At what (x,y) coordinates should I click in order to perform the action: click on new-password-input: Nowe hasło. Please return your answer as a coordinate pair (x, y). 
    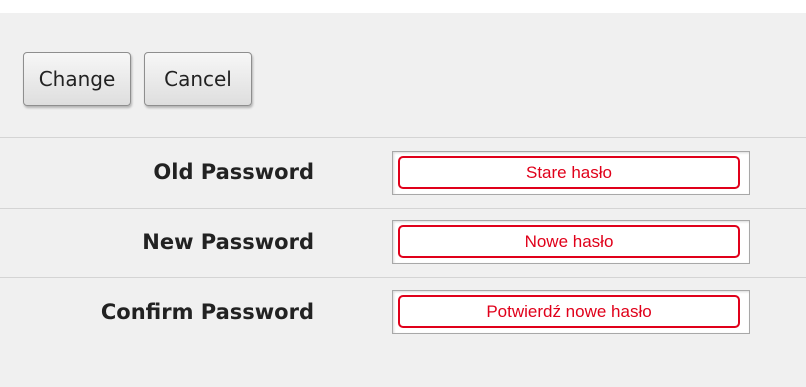
    Looking at the image, I should click on (569, 241).